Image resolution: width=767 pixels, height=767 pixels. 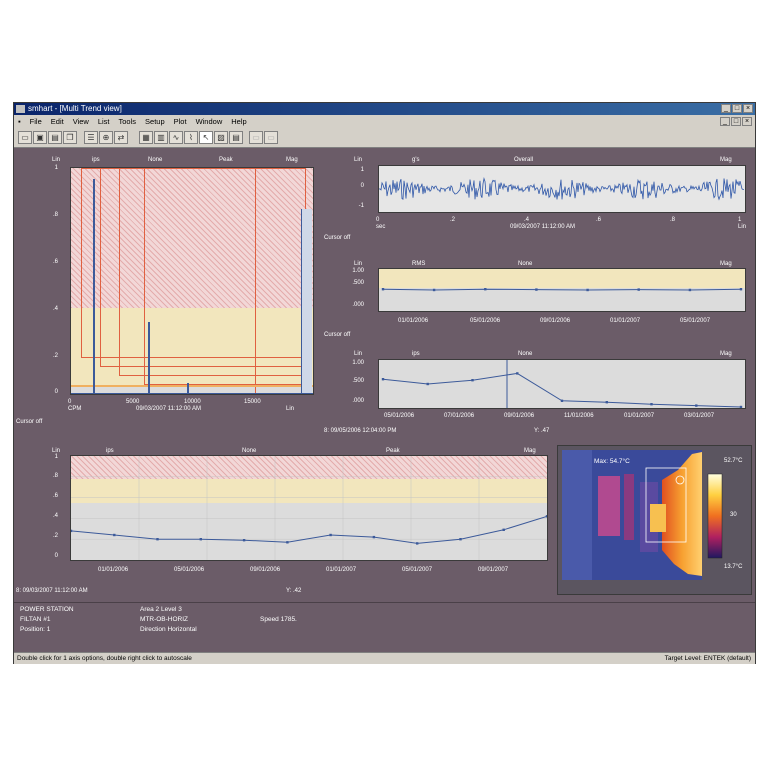 What do you see at coordinates (55, 137) in the screenshot?
I see `print-icon: ▤` at bounding box center [55, 137].